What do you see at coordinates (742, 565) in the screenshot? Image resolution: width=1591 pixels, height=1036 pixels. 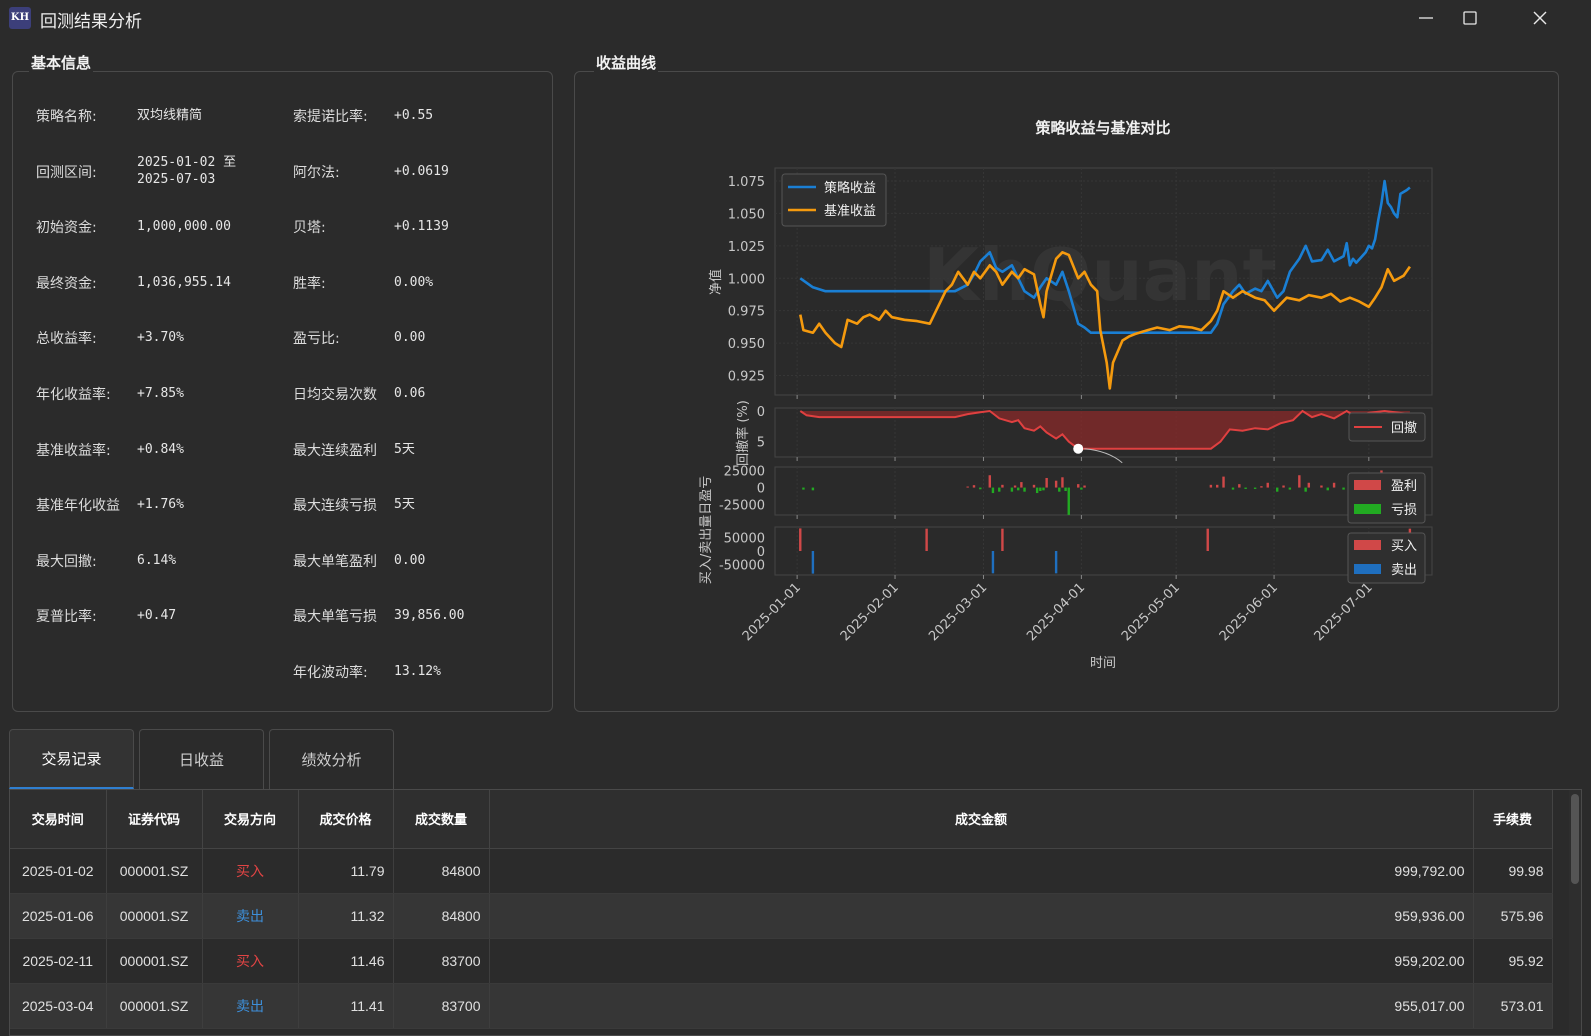 I see `y-tick-label: -50000` at bounding box center [742, 565].